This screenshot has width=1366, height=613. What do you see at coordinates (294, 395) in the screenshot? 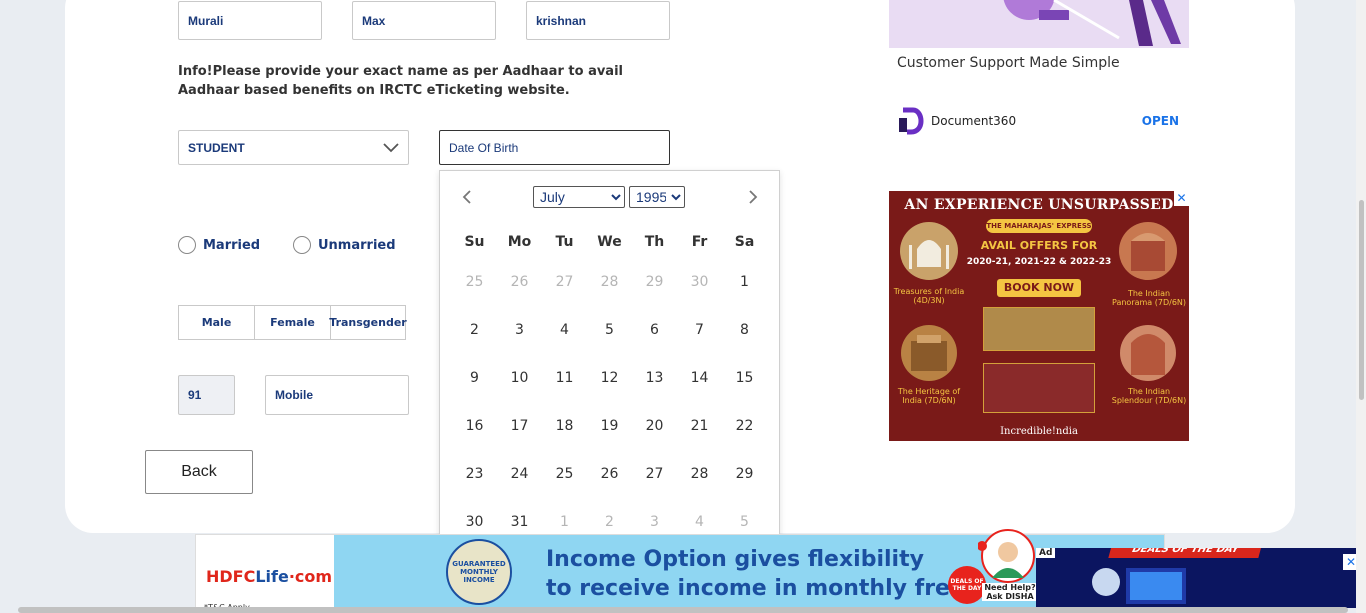
I see `mobile-placeholder: Mobile` at bounding box center [294, 395].